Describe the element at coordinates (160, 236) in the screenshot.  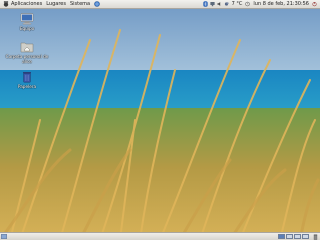
I see `bottom-panel` at that location.